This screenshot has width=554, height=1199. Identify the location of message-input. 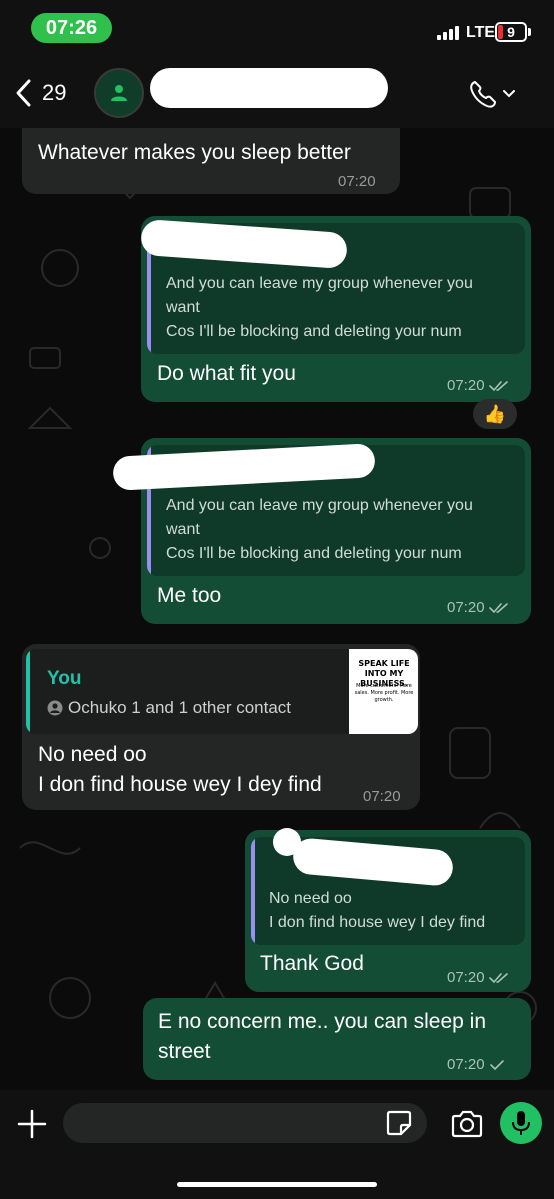
(245, 1123).